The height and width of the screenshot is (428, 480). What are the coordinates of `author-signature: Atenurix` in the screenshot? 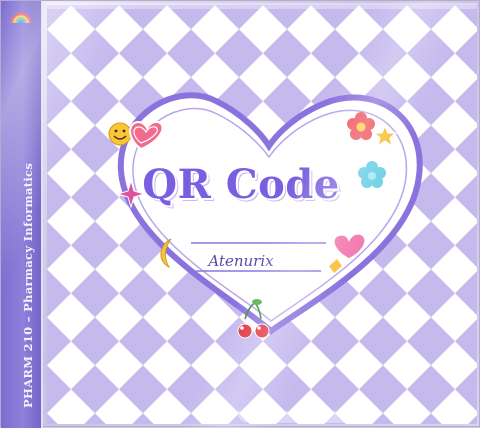 It's located at (241, 261).